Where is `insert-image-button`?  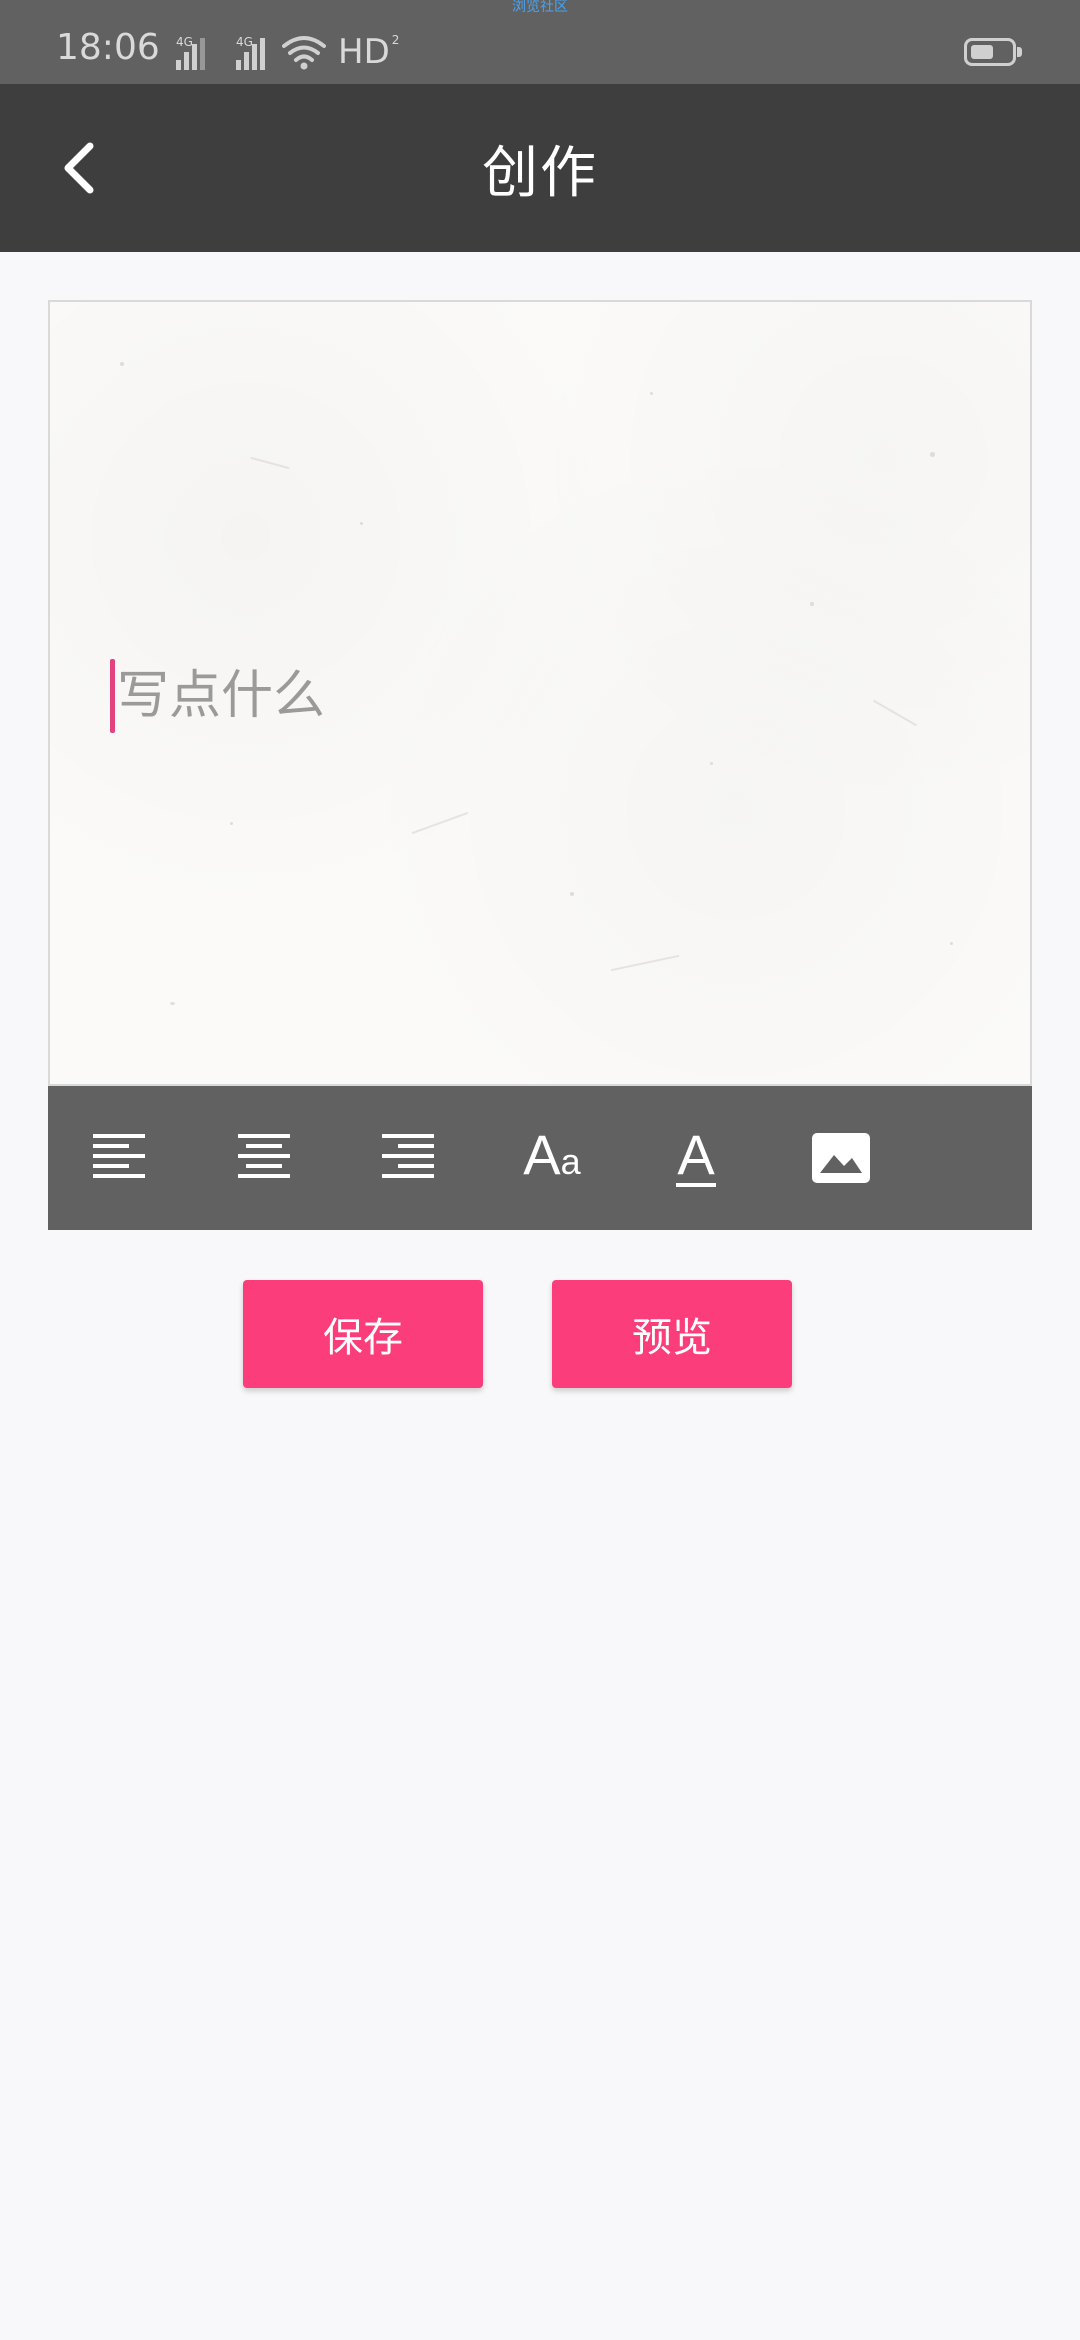 insert-image-button is located at coordinates (841, 1158).